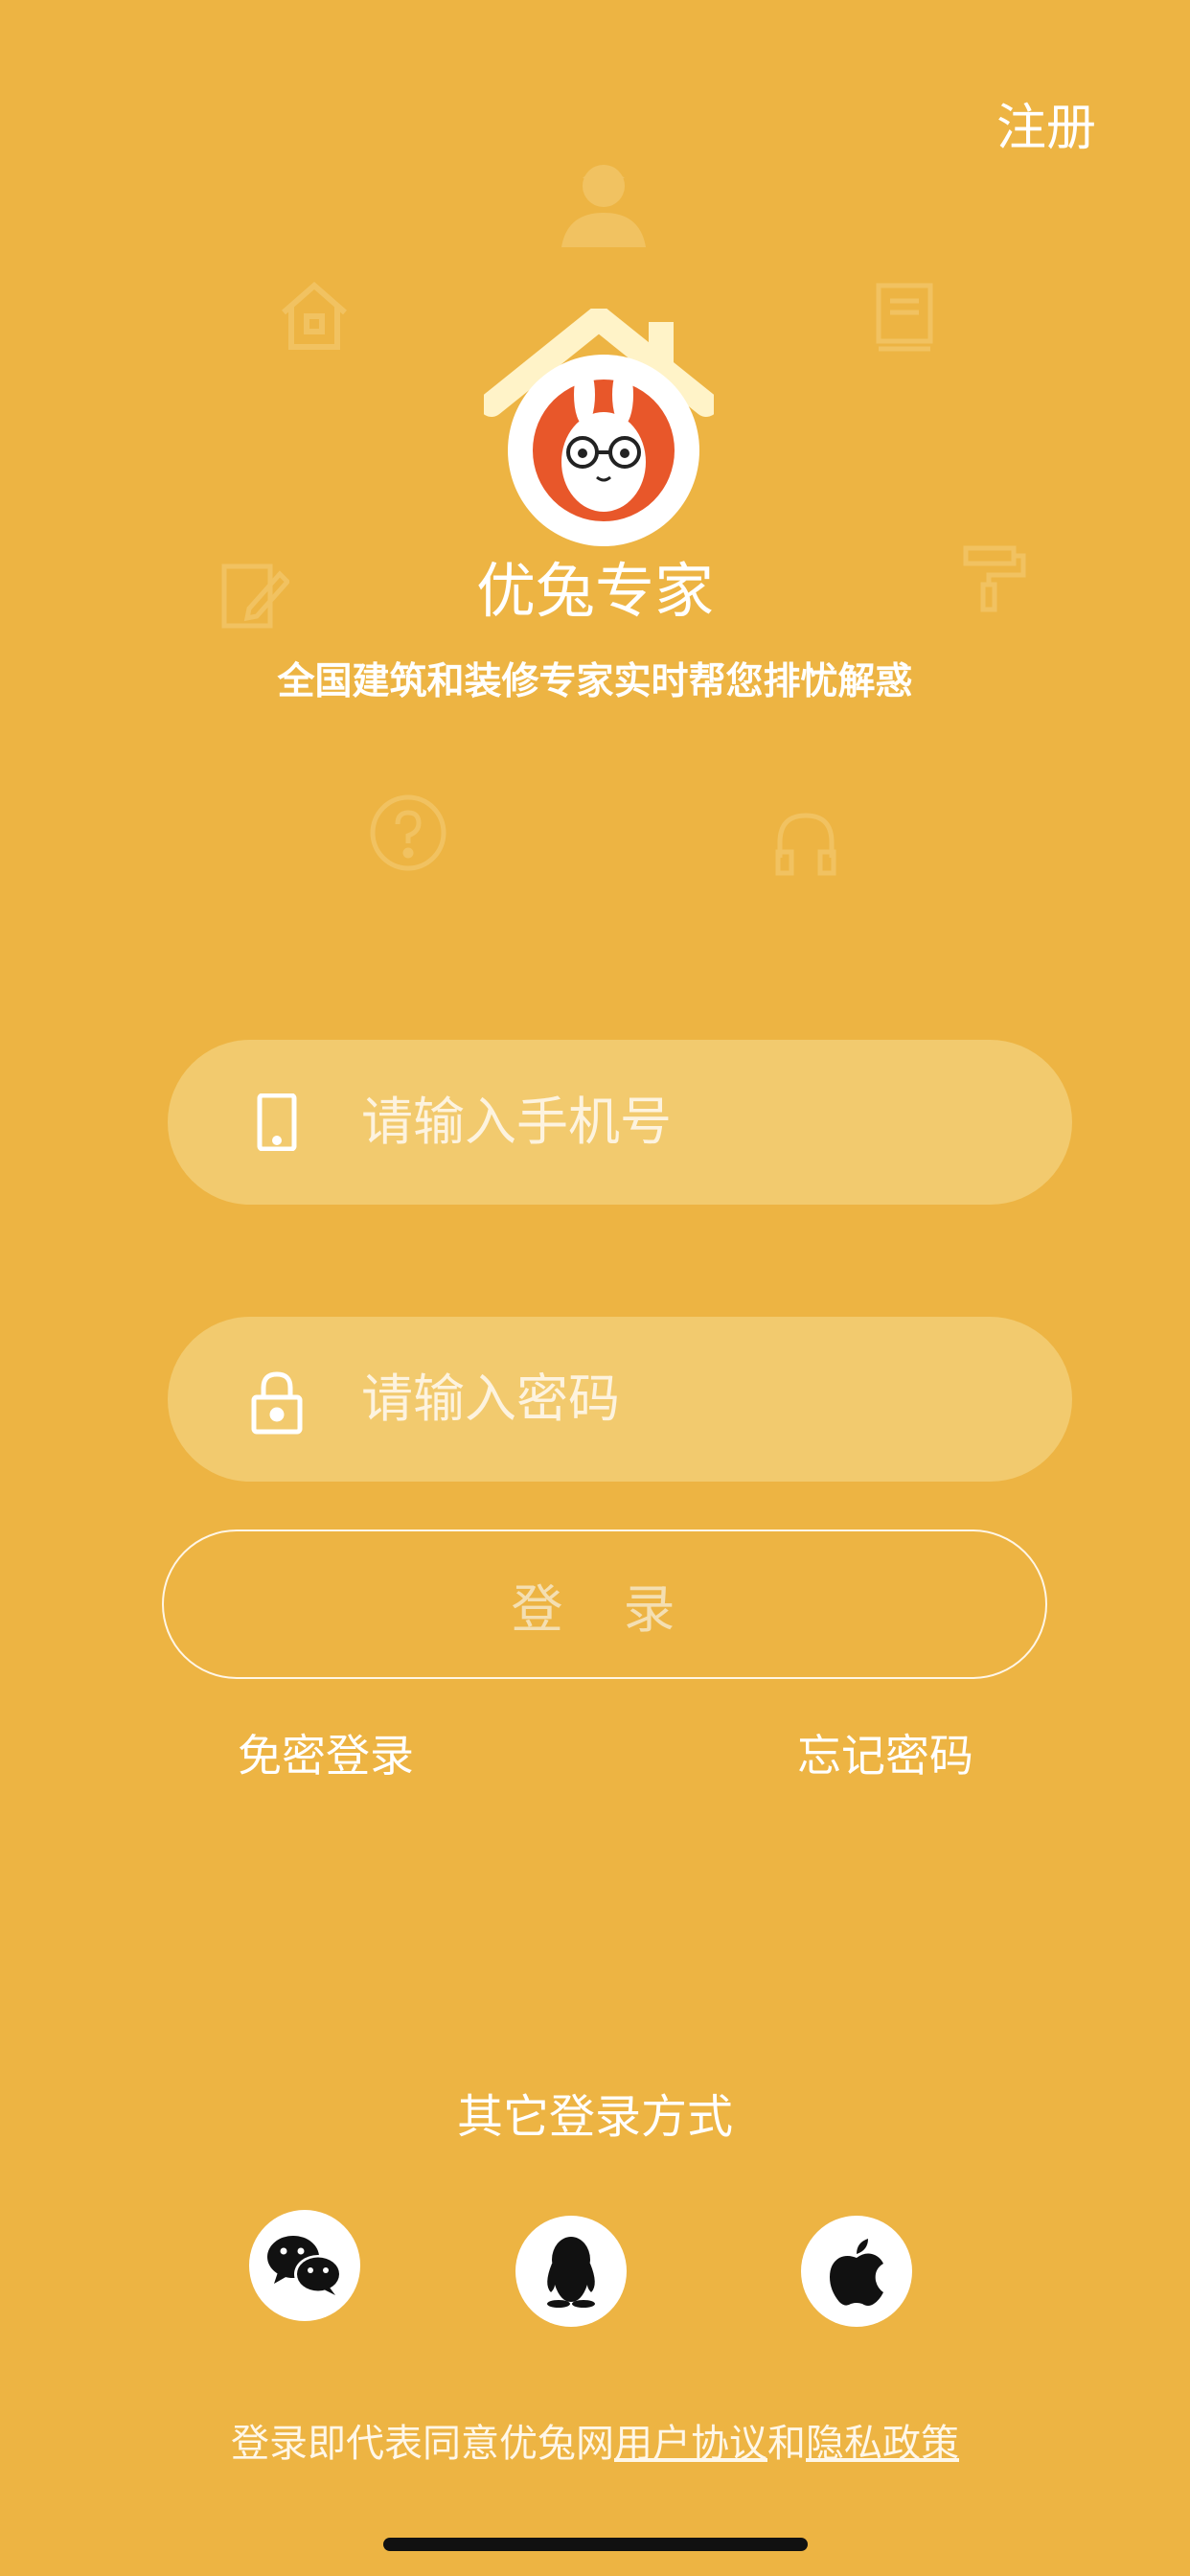 This screenshot has width=1190, height=2576. I want to click on apple-icon, so click(857, 2272).